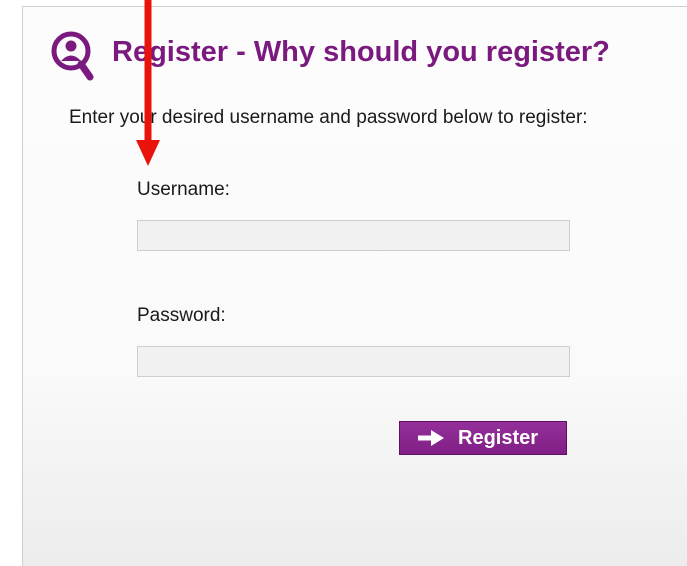  Describe the element at coordinates (361, 52) in the screenshot. I see `page-title: Register - Why should you register?` at that location.